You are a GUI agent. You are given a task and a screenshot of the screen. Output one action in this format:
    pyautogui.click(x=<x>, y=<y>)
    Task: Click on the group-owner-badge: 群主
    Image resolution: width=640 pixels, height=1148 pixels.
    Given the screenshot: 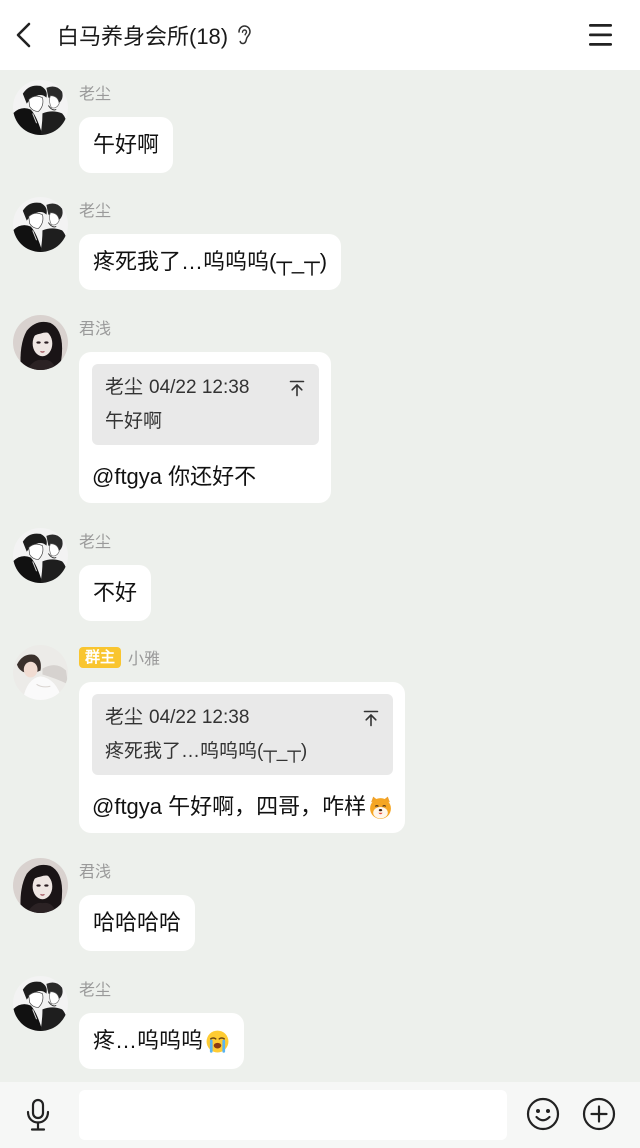 What is the action you would take?
    pyautogui.click(x=100, y=657)
    